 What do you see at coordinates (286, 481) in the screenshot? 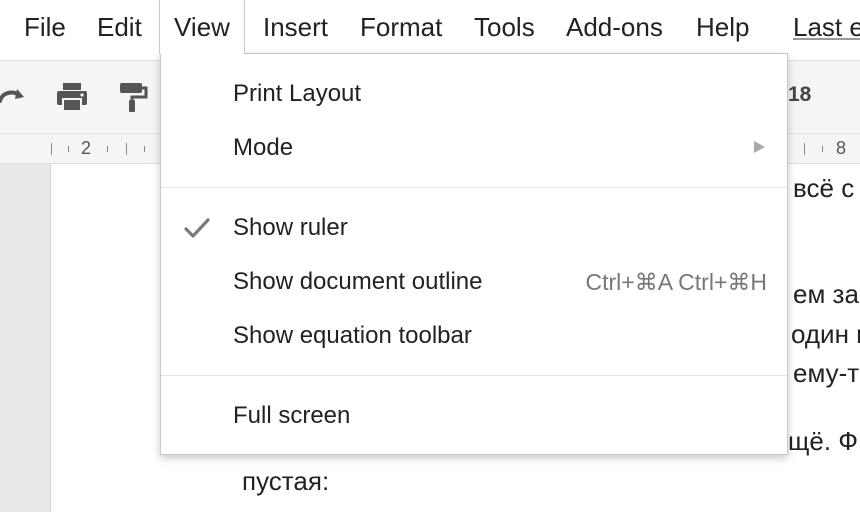
I see `document-text-line: пустая:` at bounding box center [286, 481].